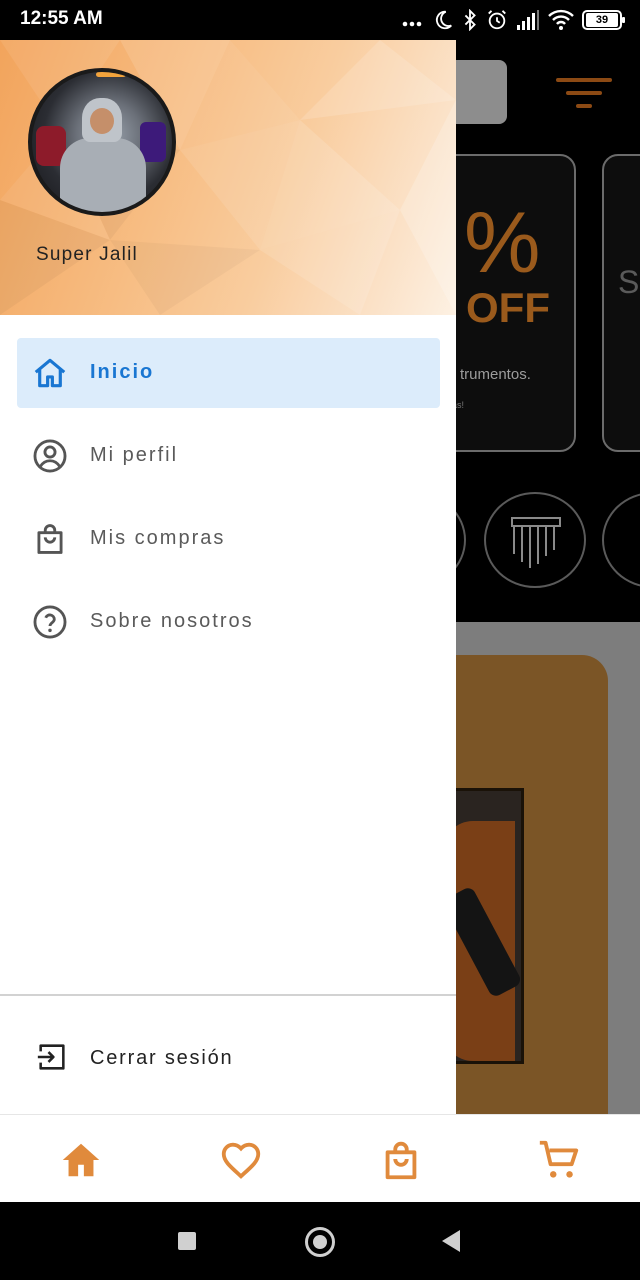  Describe the element at coordinates (102, 142) in the screenshot. I see `avatar` at that location.